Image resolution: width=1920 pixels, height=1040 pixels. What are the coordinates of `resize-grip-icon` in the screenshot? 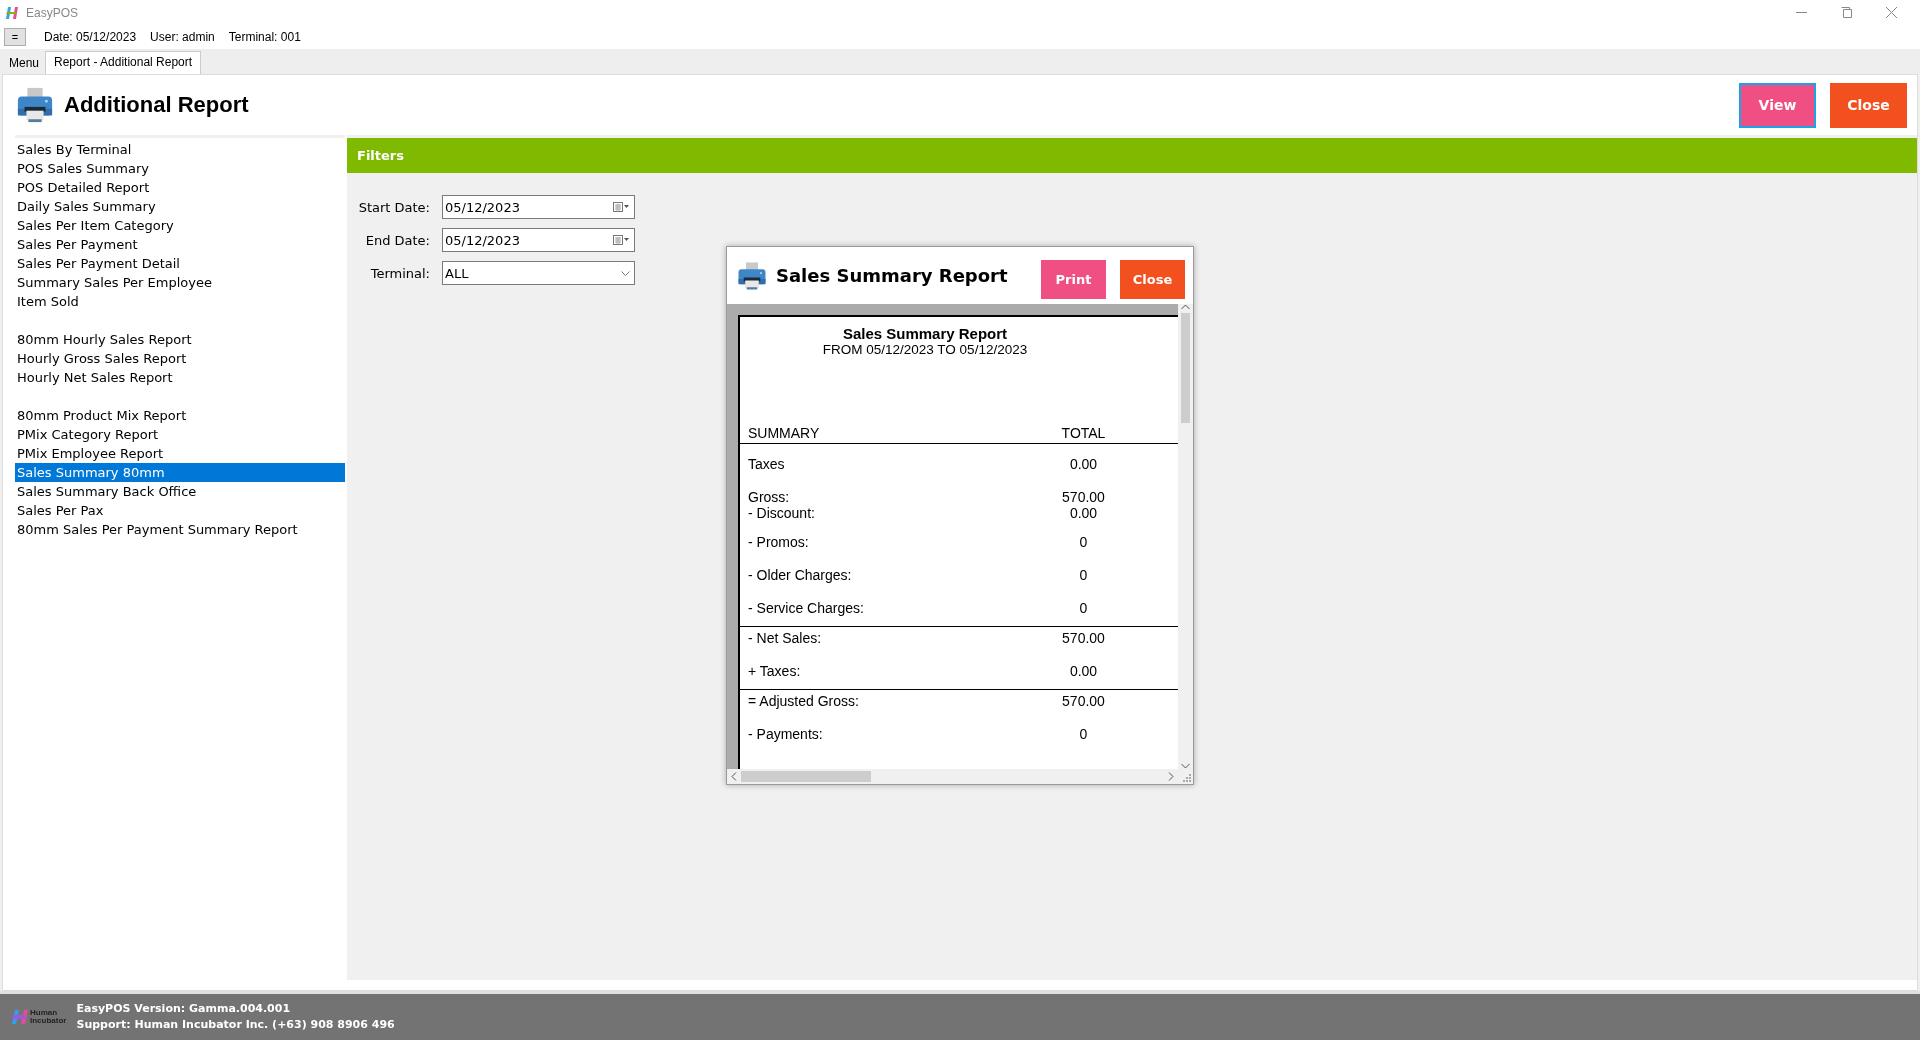 It's located at (1187, 778).